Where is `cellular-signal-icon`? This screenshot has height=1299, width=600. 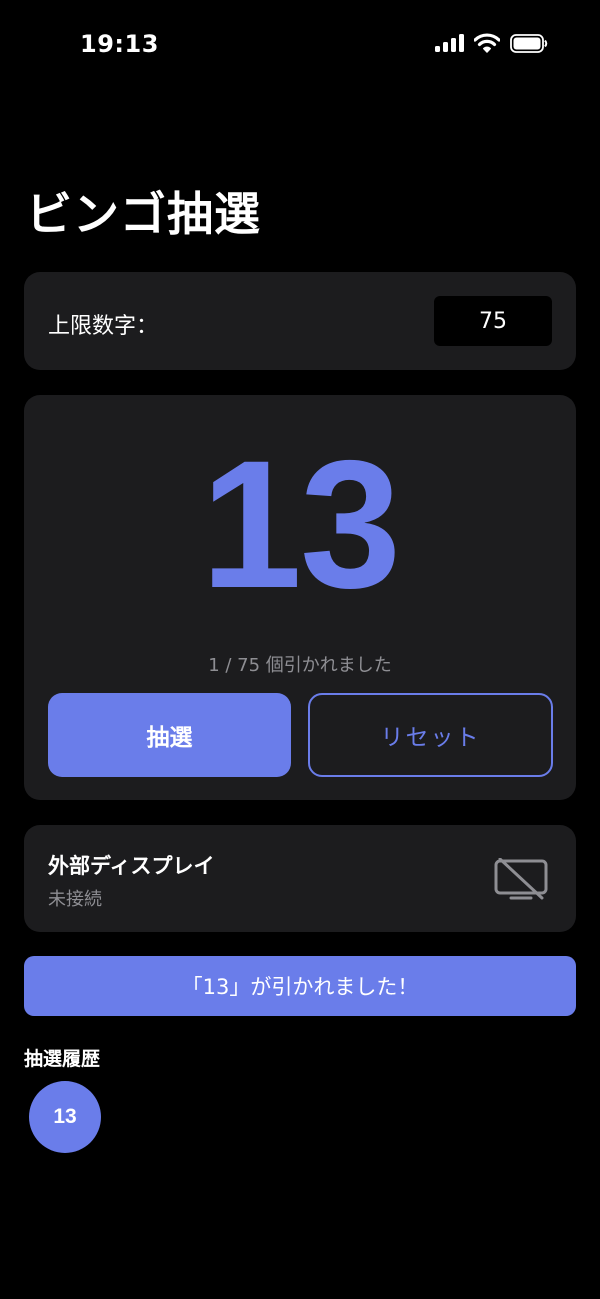 cellular-signal-icon is located at coordinates (449, 43).